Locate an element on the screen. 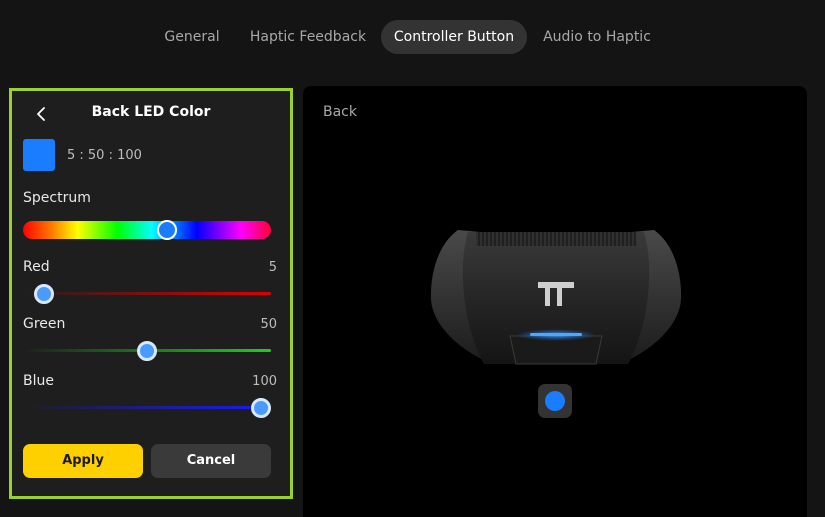  cancel-button: Cancel is located at coordinates (211, 461).